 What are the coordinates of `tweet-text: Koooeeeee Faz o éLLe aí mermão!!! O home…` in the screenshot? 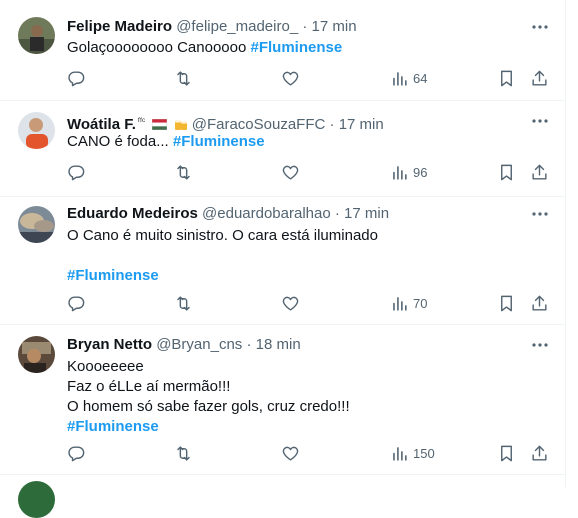 It's located at (208, 397).